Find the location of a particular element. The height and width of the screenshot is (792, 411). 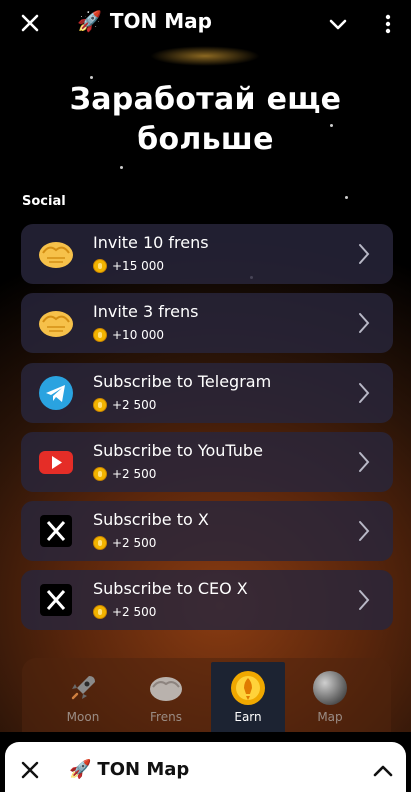

app-title-text: TON Map is located at coordinates (160, 21).